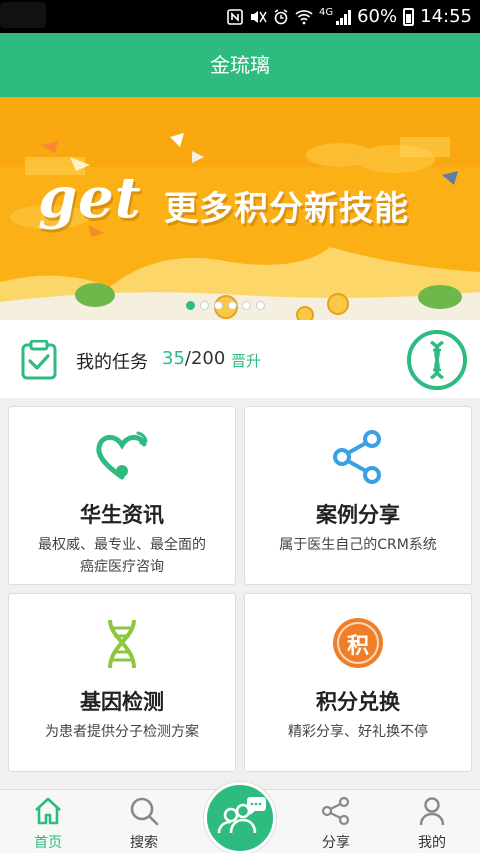 The height and width of the screenshot is (853, 480). I want to click on card-desc-line: 最权威、最专业、最全面的, so click(122, 545).